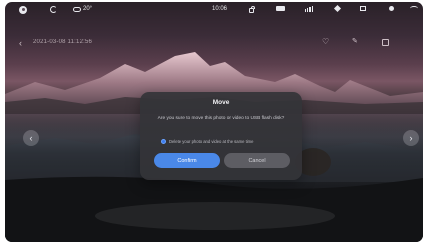 The image size is (428, 245). I want to click on signal-status, so click(309, 9).